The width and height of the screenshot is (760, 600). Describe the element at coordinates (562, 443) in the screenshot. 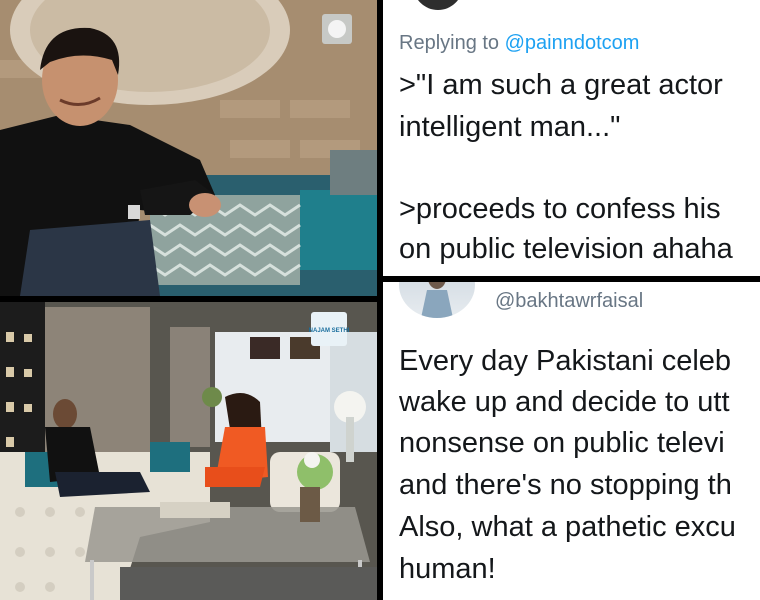

I see `tweet-text-line: nonsense on public televi` at that location.